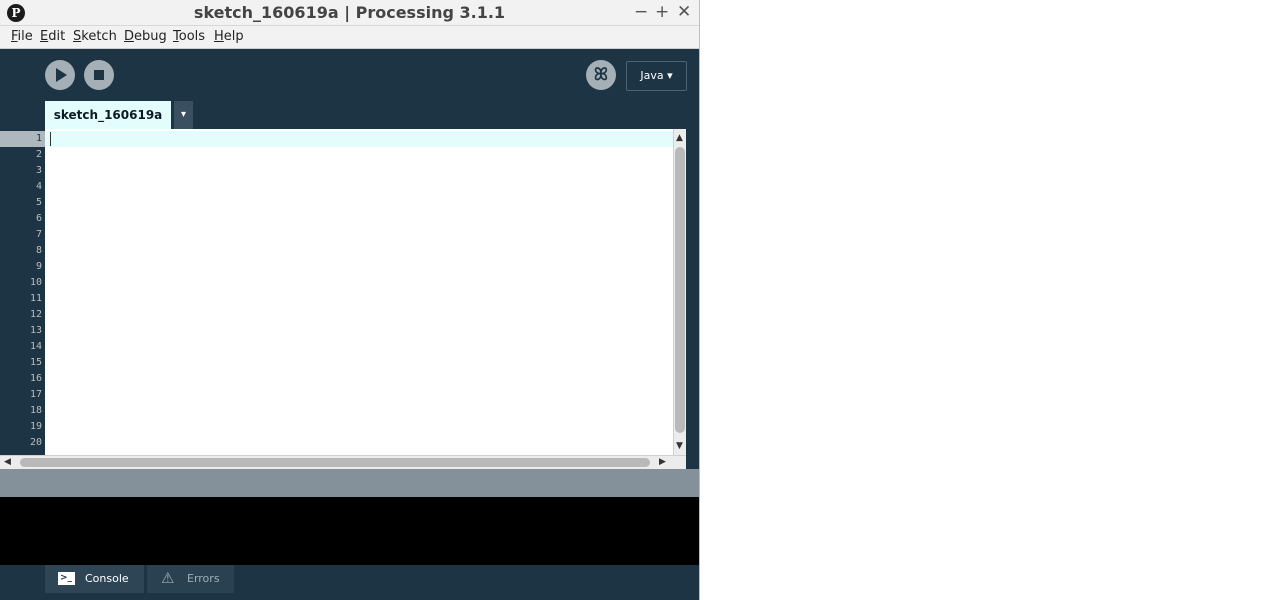 This screenshot has height=600, width=1281. I want to click on menu-debug-rest: ebug, so click(150, 36).